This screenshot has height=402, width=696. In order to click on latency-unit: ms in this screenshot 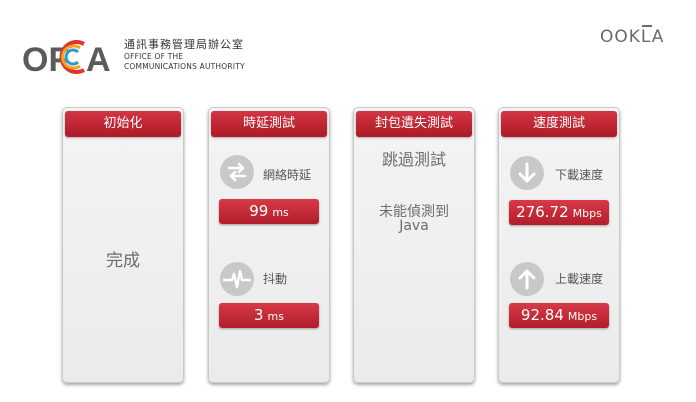, I will do `click(280, 212)`.